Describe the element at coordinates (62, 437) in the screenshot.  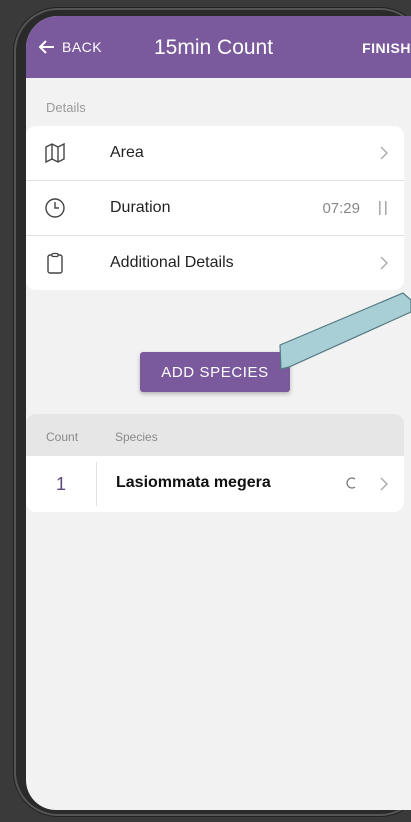
I see `count-column-header: Count` at that location.